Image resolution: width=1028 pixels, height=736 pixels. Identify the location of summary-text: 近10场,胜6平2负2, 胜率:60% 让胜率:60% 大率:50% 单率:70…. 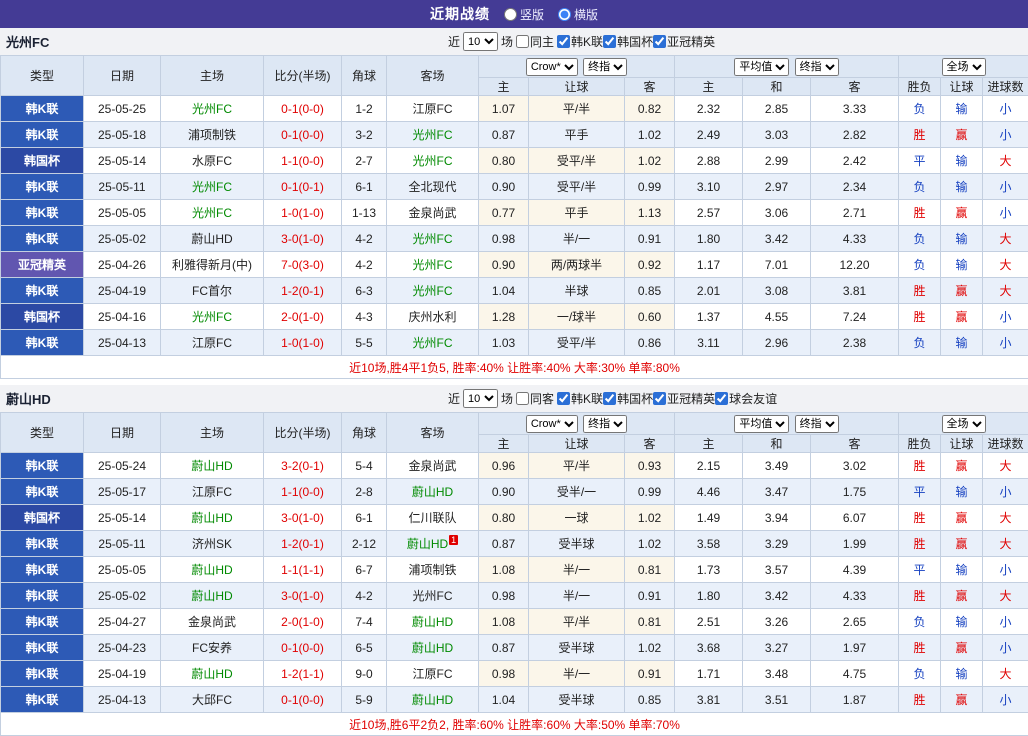
(514, 724).